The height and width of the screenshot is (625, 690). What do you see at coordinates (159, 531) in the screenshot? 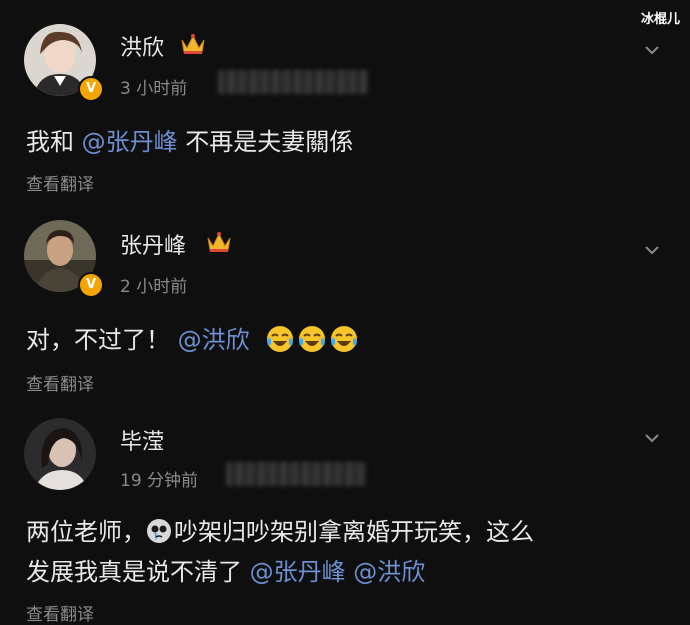
I see `crying-emoji-icon` at bounding box center [159, 531].